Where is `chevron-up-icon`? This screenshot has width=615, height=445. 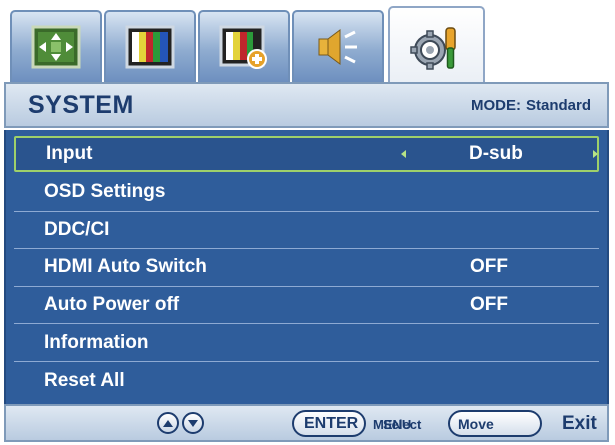 chevron-up-icon is located at coordinates (168, 423).